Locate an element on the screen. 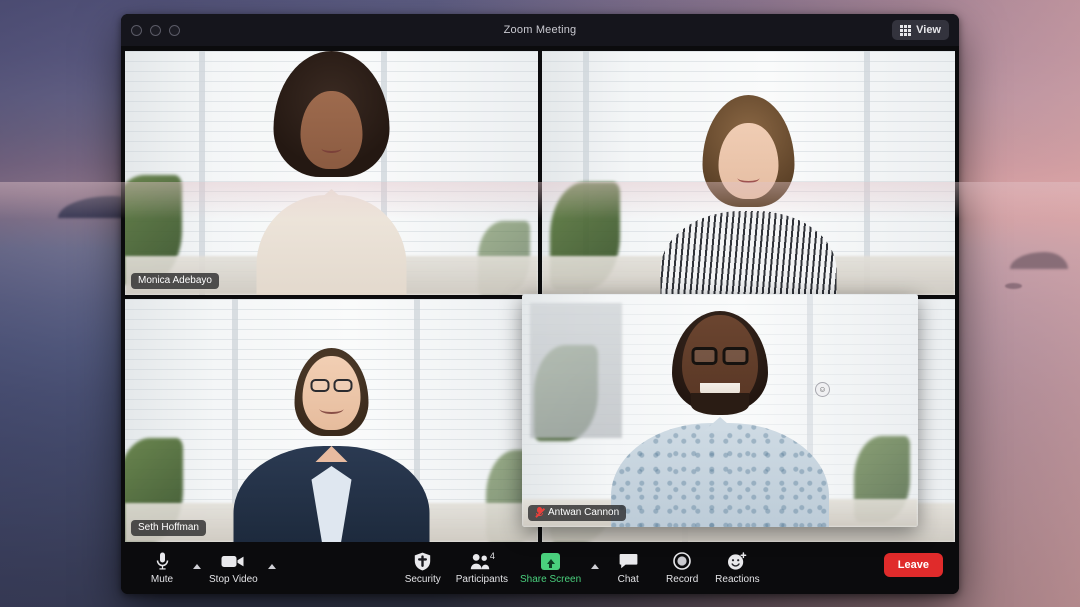 The height and width of the screenshot is (607, 1080). security-button: Security is located at coordinates (423, 568).